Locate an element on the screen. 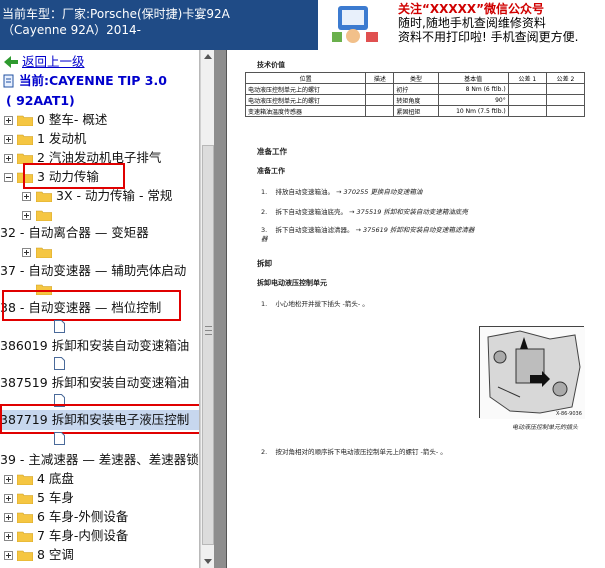 The image size is (605, 568). table-header-row: 位置 描述 类型 基本值 公差 1 公差 2 is located at coordinates (415, 78).